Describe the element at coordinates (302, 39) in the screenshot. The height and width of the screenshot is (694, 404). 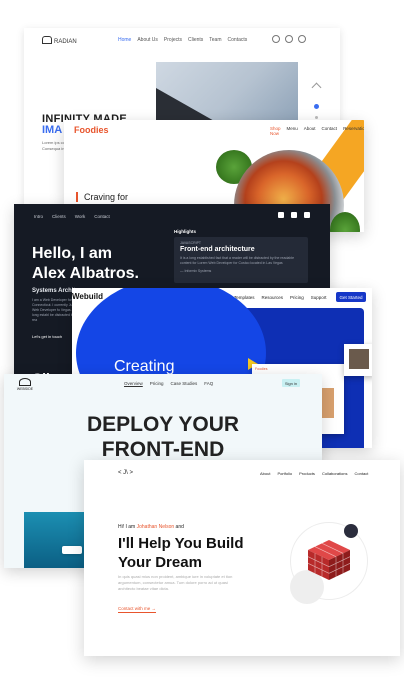
I see `phone-icon` at that location.